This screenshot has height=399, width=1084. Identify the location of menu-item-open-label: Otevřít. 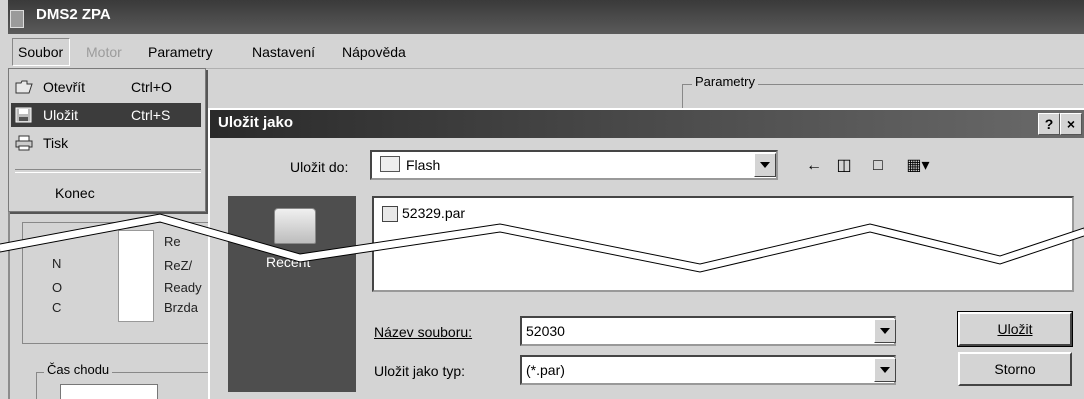
(64, 87).